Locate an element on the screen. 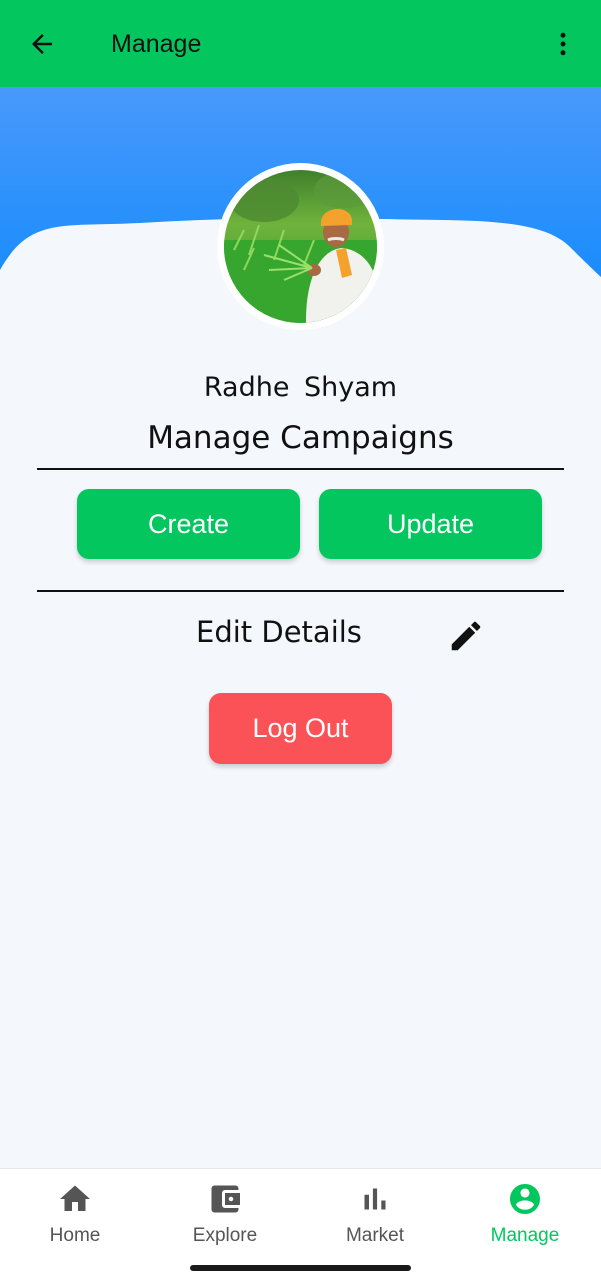  create-campaign-button: Create is located at coordinates (188, 524).